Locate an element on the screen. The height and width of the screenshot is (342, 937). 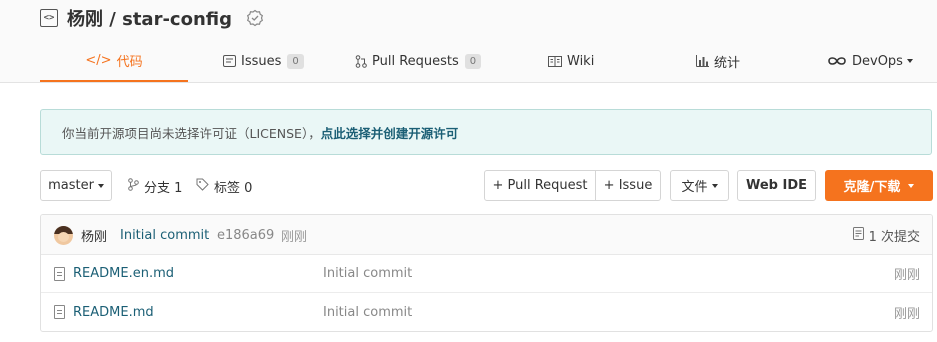
commit-count-link: 1 次提交 is located at coordinates (886, 235).